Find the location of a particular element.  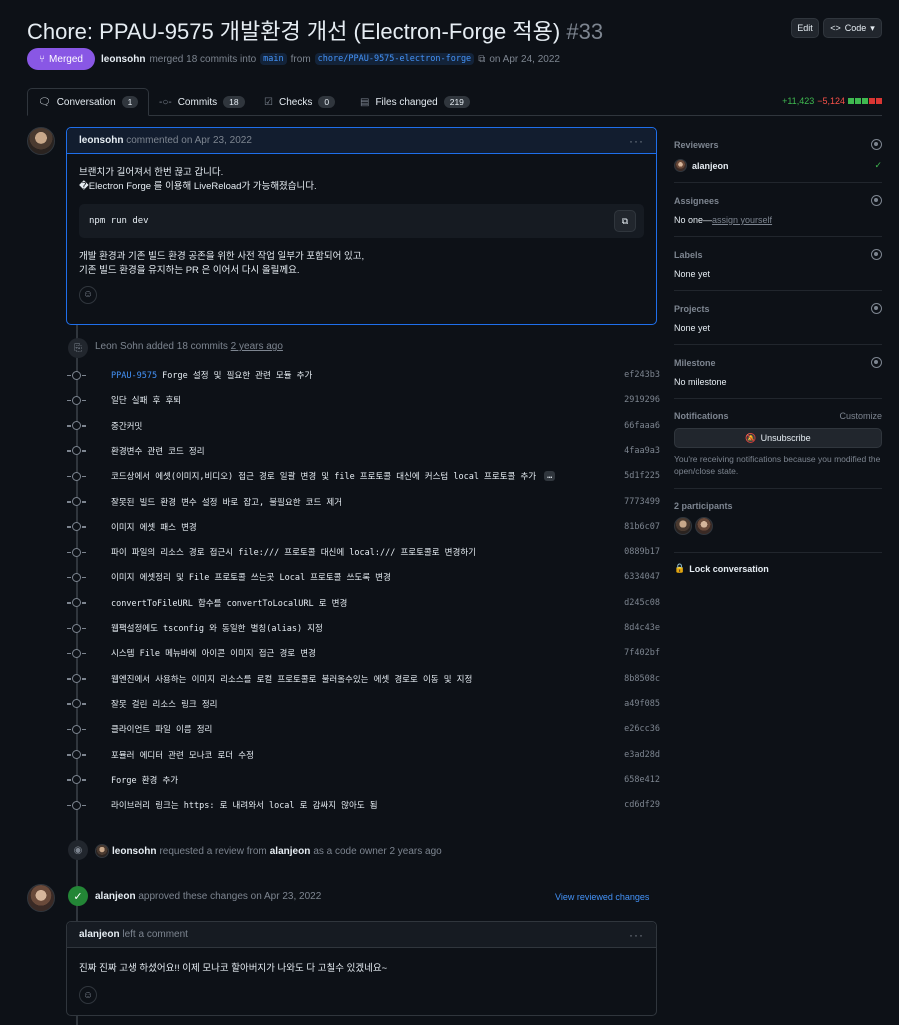

commit-message: 웹팩설정에도 tsconfig 와 동일한 별칭(alias) 지정 is located at coordinates (217, 628).